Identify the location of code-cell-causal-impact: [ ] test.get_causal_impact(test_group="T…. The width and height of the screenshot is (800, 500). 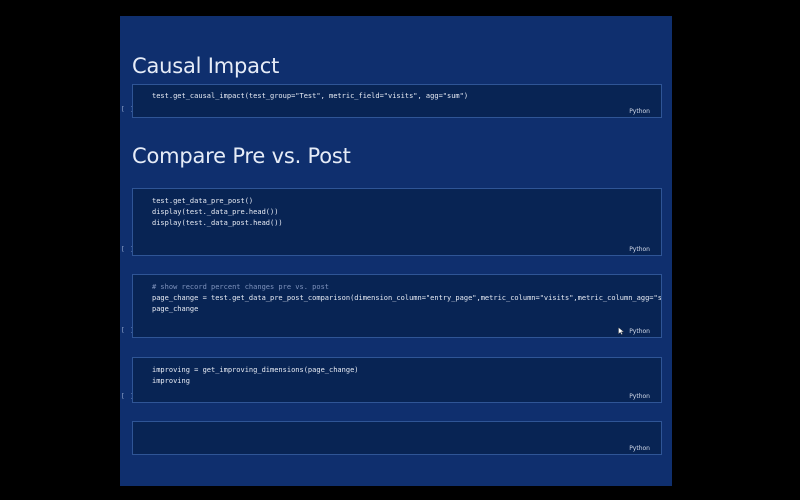
(396, 101).